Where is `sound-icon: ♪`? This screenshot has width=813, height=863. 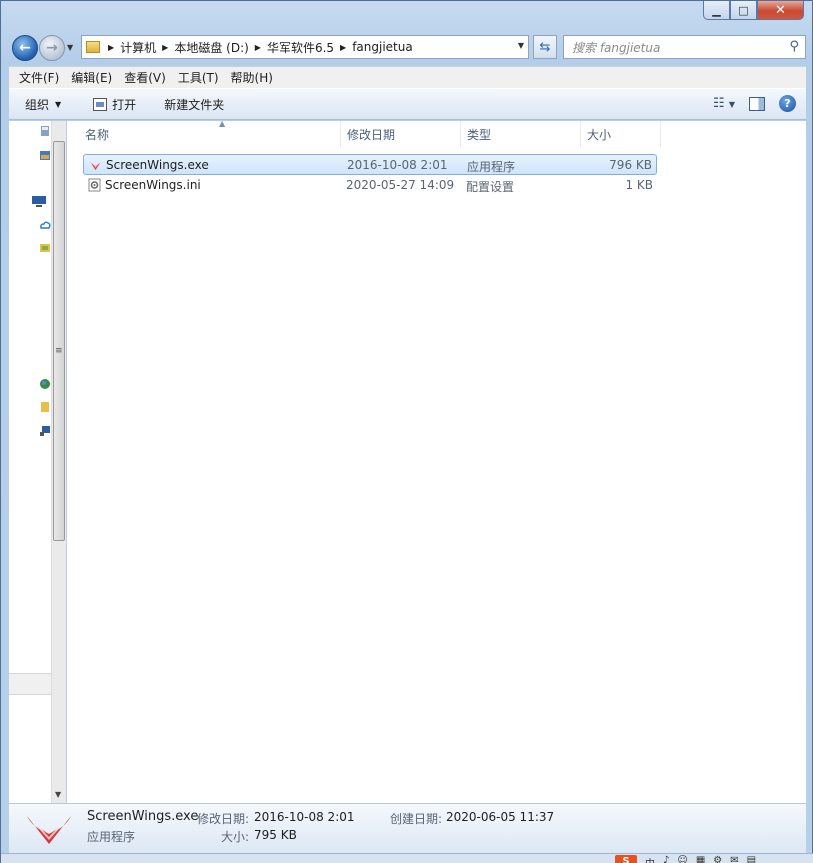
sound-icon: ♪ is located at coordinates (666, 859).